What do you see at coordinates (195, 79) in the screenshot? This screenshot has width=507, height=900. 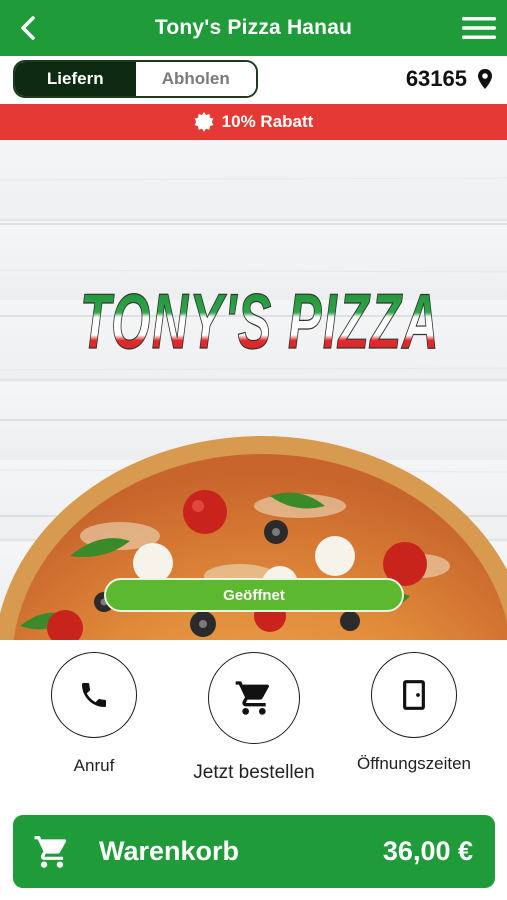 I see `pickup-tab: Abholen` at bounding box center [195, 79].